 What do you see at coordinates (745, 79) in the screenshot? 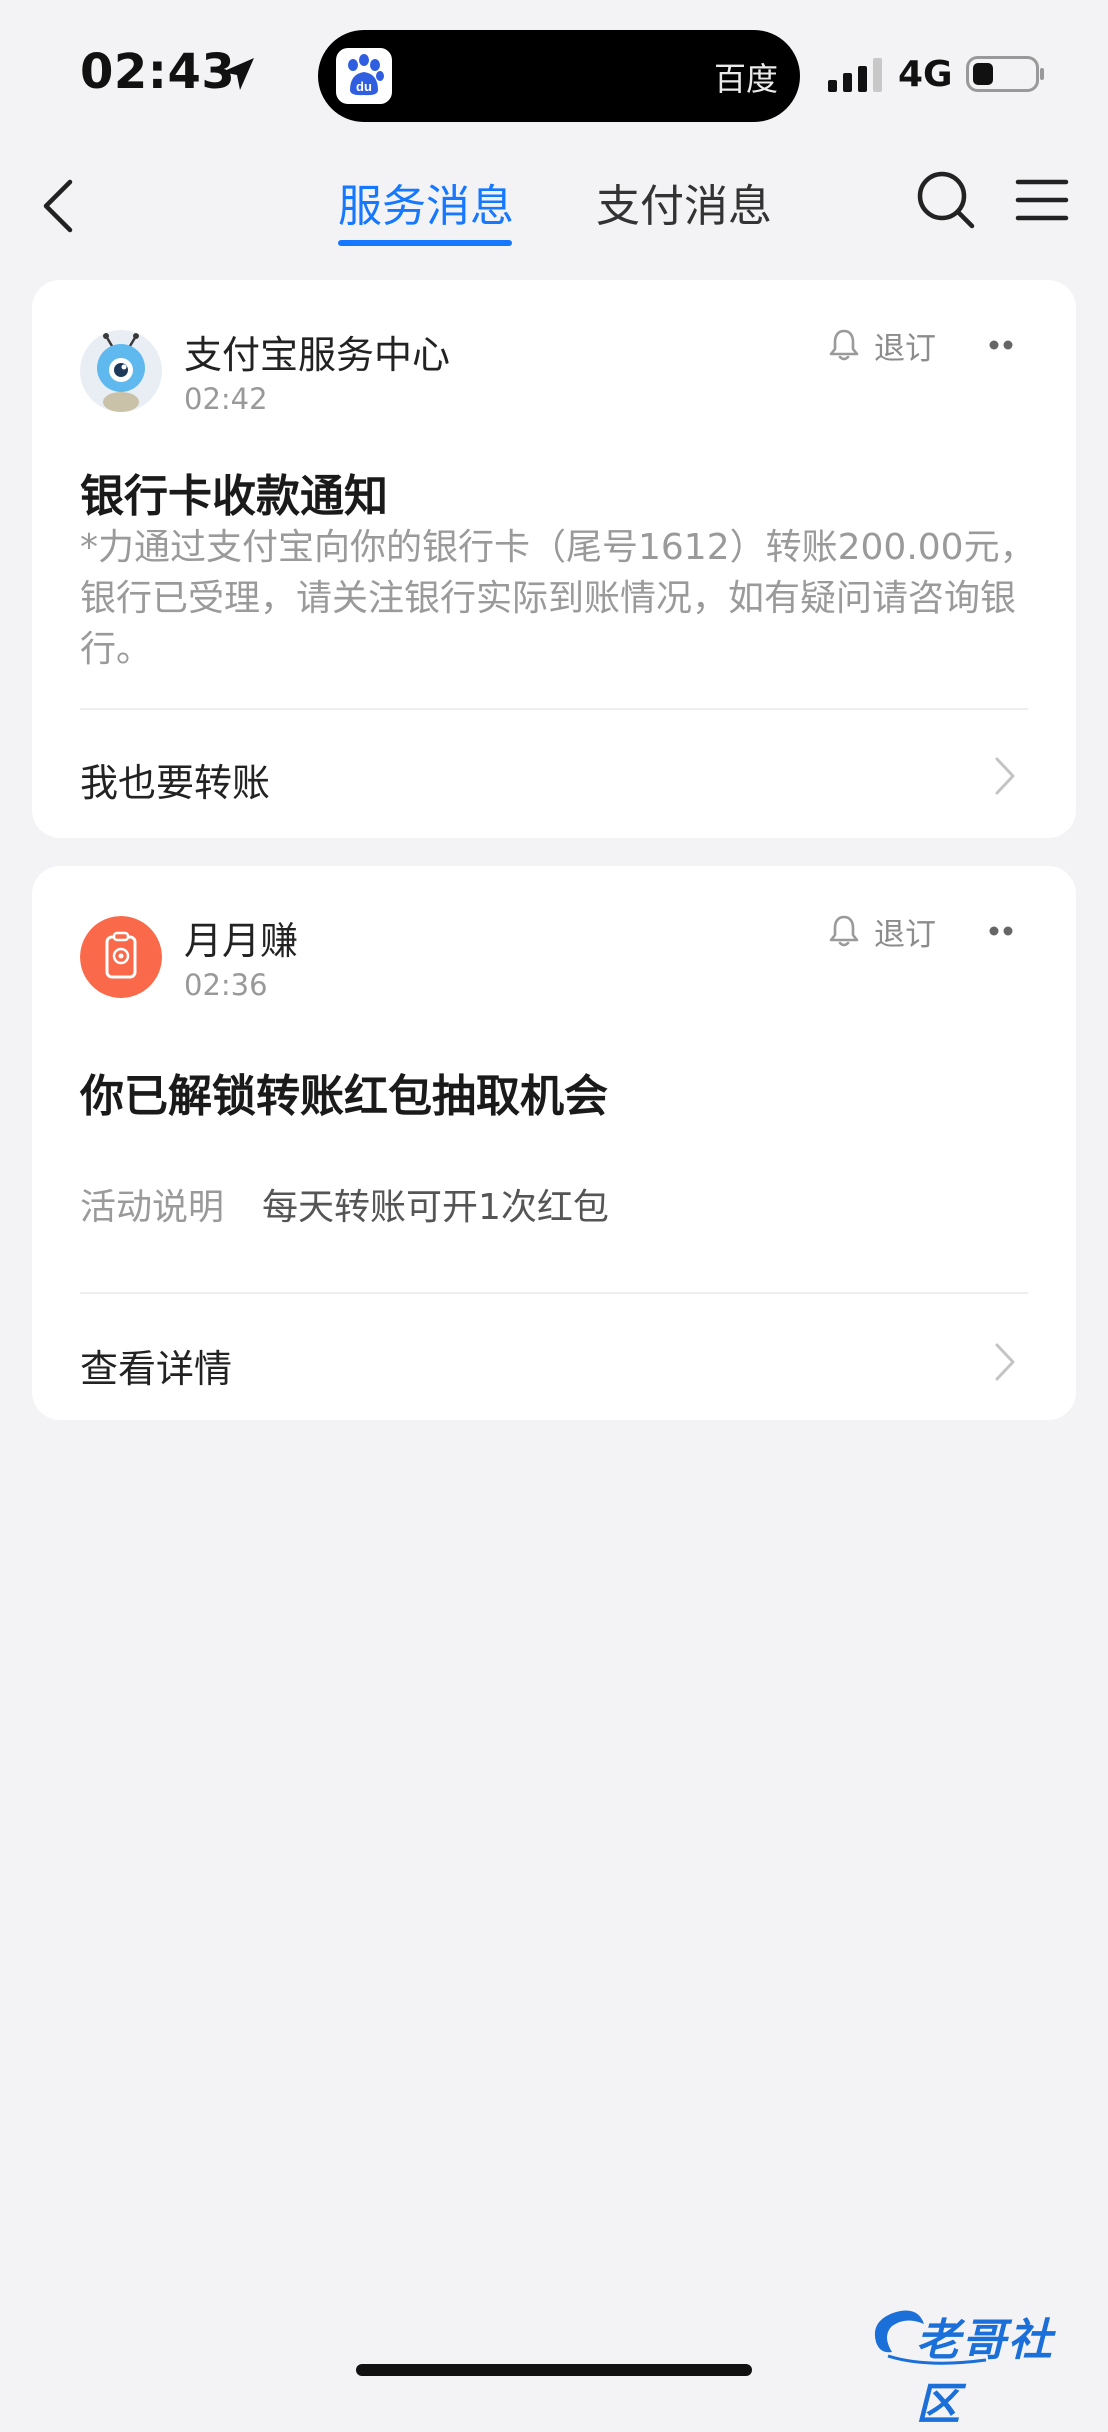
I see `island-app-name: 百度` at bounding box center [745, 79].